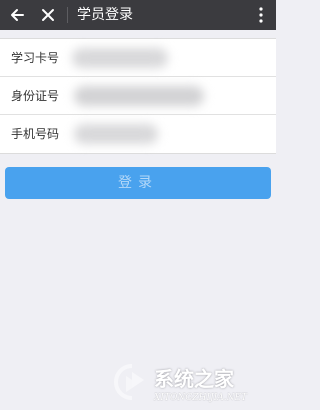 This screenshot has height=410, width=320. I want to click on back-arrow-icon, so click(17, 15).